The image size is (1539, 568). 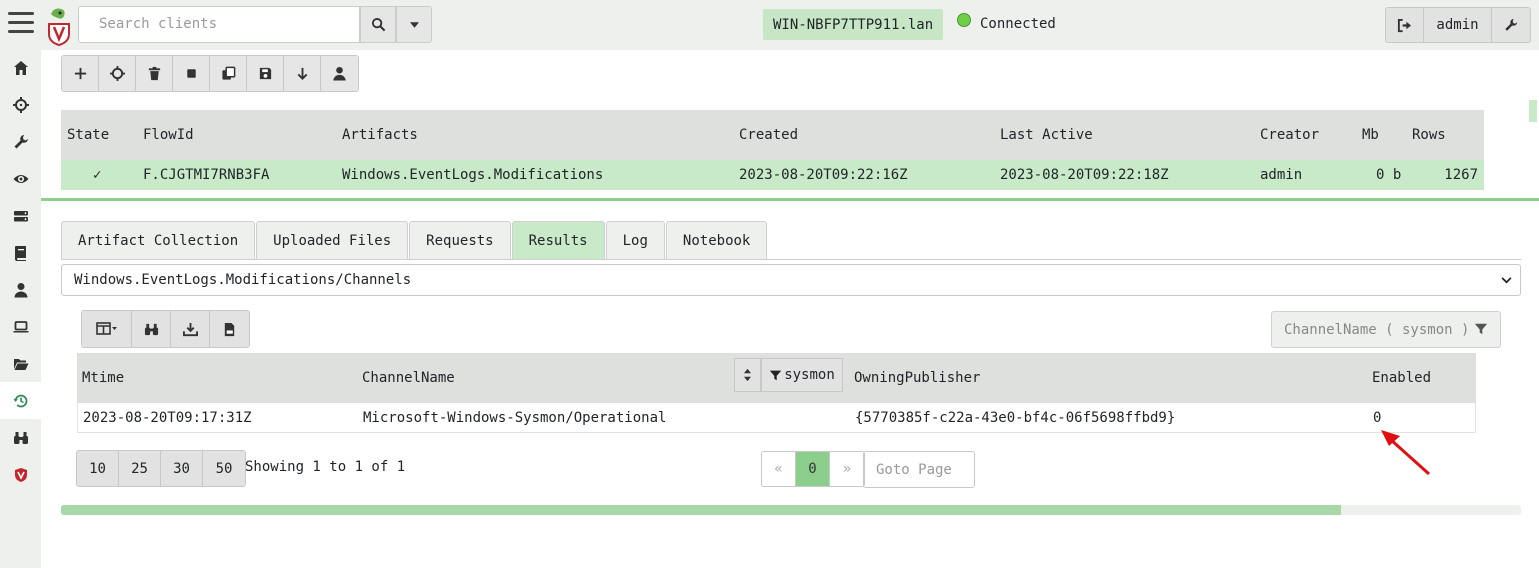 I want to click on pagination: « 0 », so click(x=813, y=469).